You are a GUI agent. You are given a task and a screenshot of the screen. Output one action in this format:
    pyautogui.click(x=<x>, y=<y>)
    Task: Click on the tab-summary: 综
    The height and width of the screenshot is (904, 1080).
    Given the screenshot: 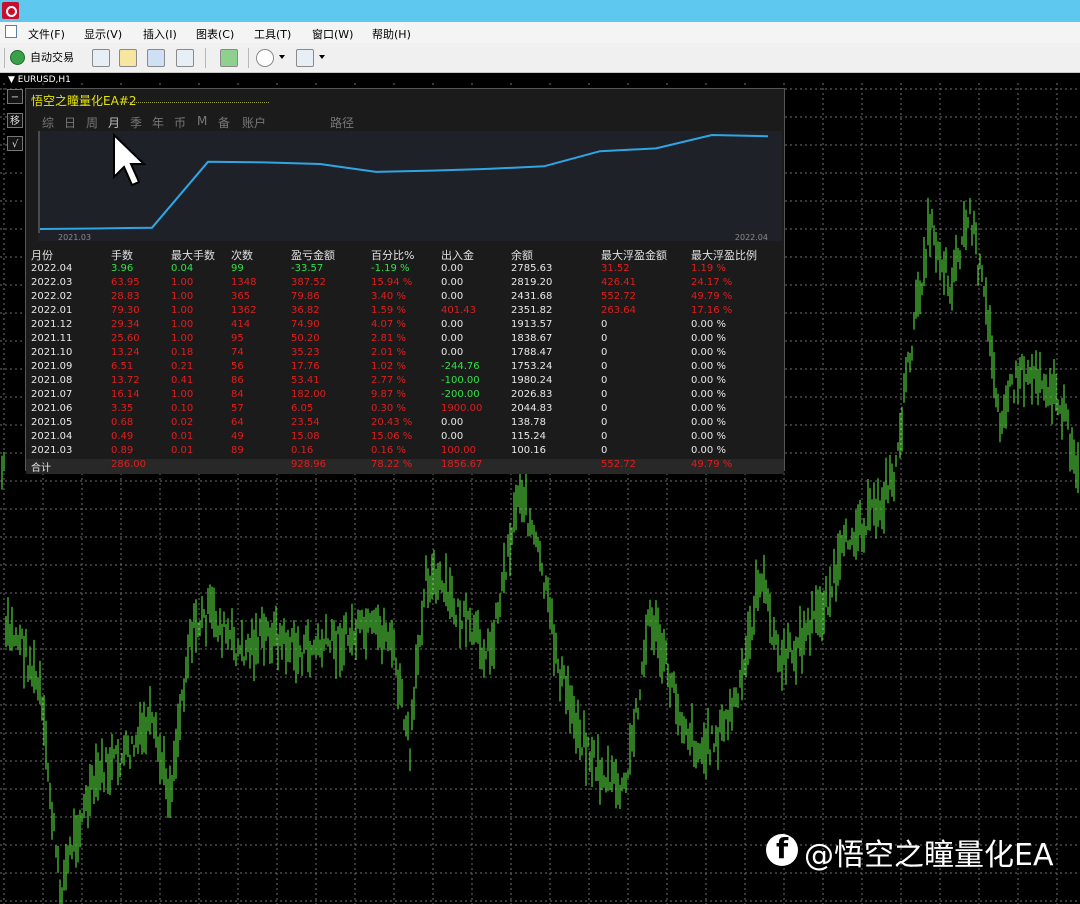 What is the action you would take?
    pyautogui.click(x=48, y=122)
    